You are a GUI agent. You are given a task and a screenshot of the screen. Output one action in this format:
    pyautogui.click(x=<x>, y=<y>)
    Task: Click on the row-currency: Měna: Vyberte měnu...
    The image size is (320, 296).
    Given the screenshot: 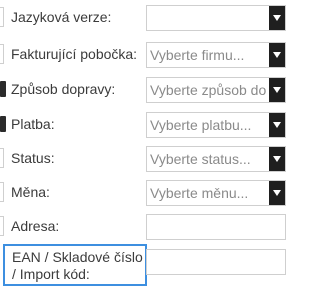 What is the action you would take?
    pyautogui.click(x=145, y=192)
    